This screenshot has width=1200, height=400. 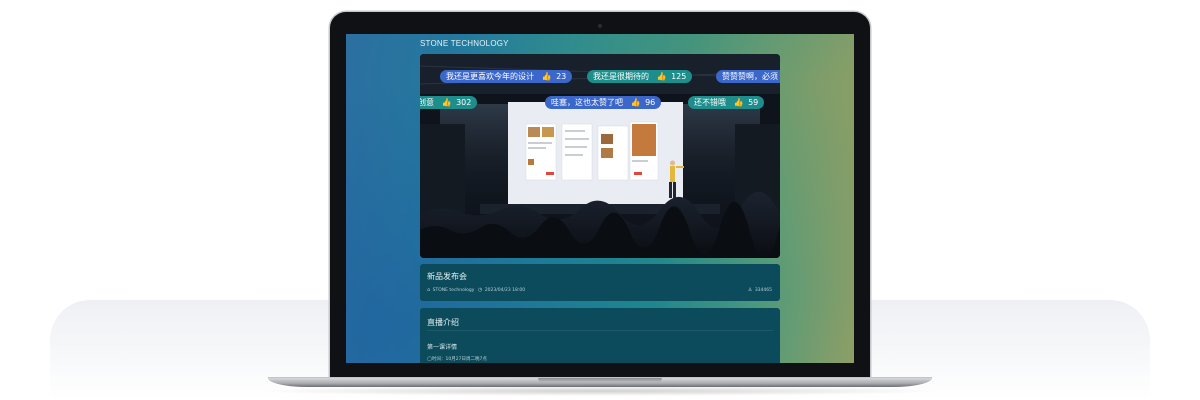 What do you see at coordinates (621, 76) in the screenshot?
I see `danmaku-text: 我还是很期待的` at bounding box center [621, 76].